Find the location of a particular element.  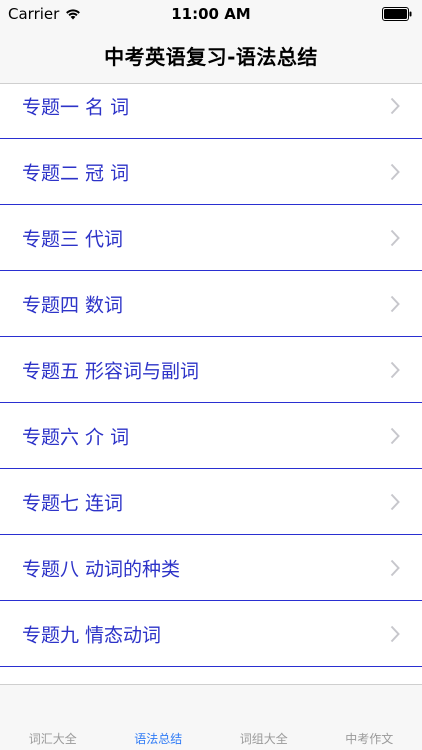

list-item-label: 专题六 介 词 is located at coordinates (76, 437).